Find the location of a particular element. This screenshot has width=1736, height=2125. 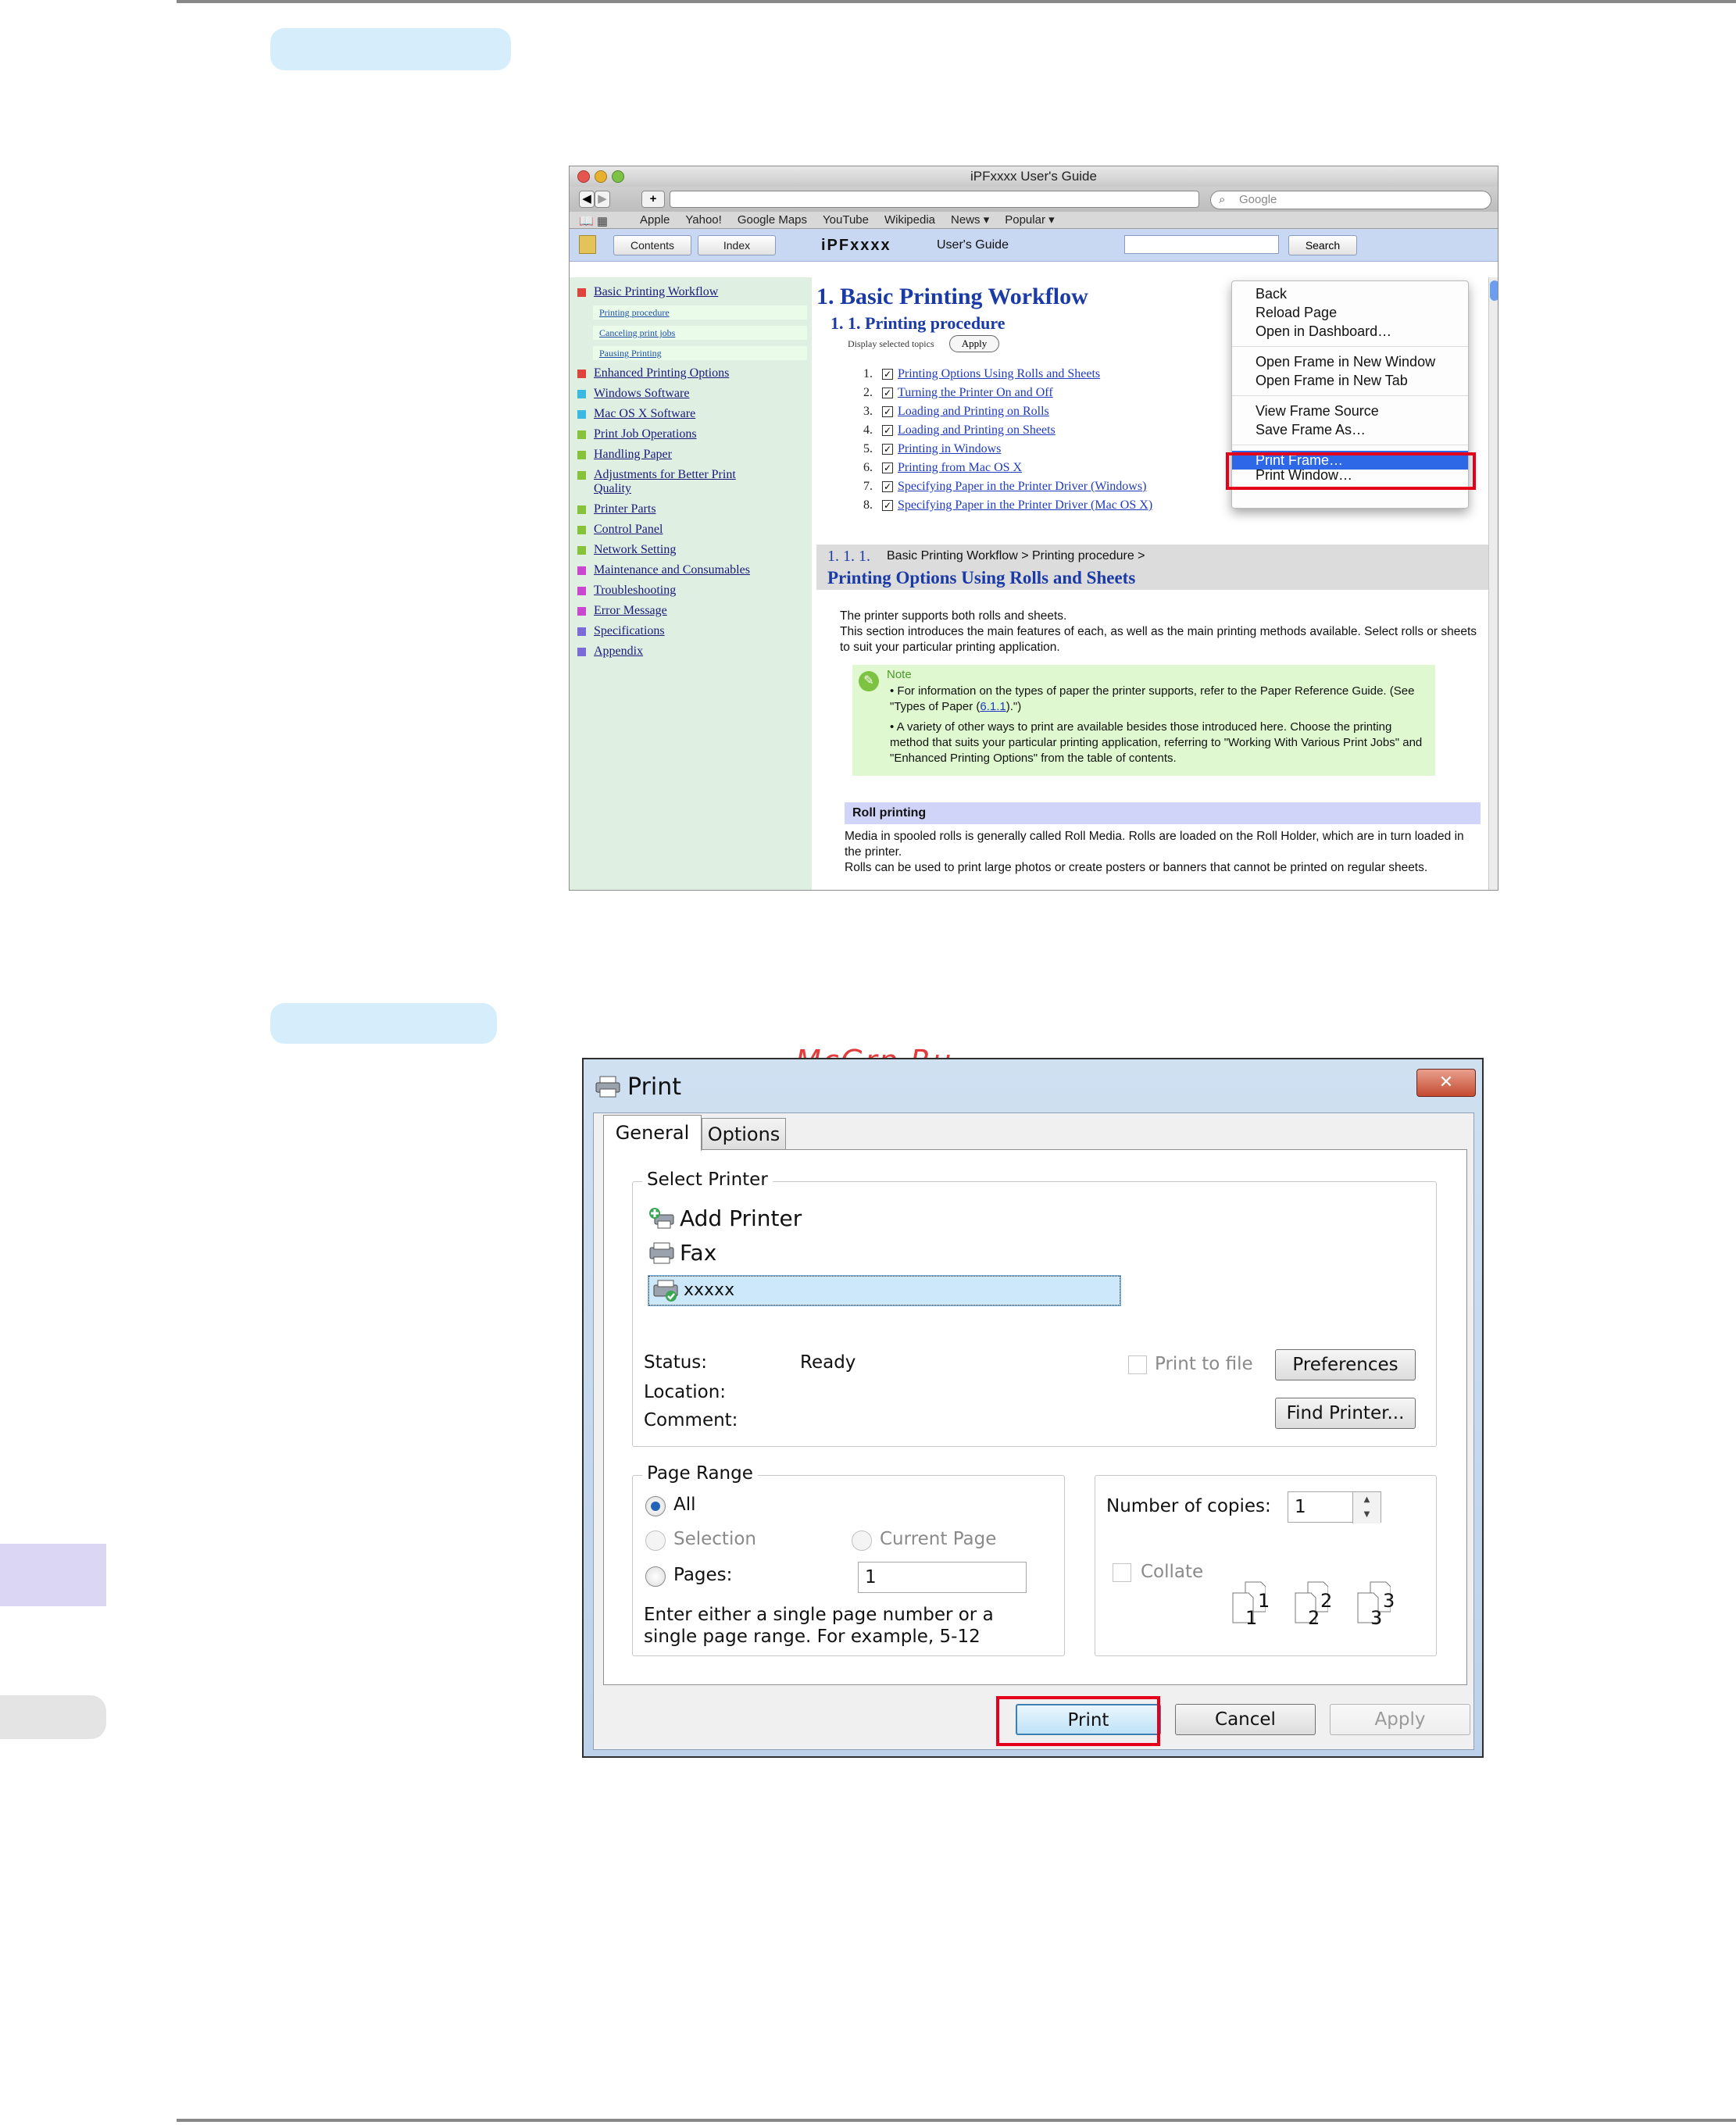

menu-item-new-tab: Open Frame in New Tab is located at coordinates (1350, 380).